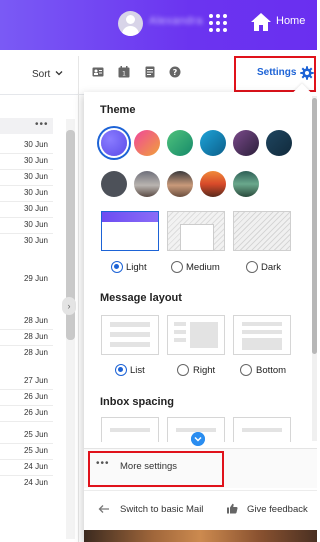 Image resolution: width=320 pixels, height=542 pixels. What do you see at coordinates (98, 72) in the screenshot?
I see `contacts-icon` at bounding box center [98, 72].